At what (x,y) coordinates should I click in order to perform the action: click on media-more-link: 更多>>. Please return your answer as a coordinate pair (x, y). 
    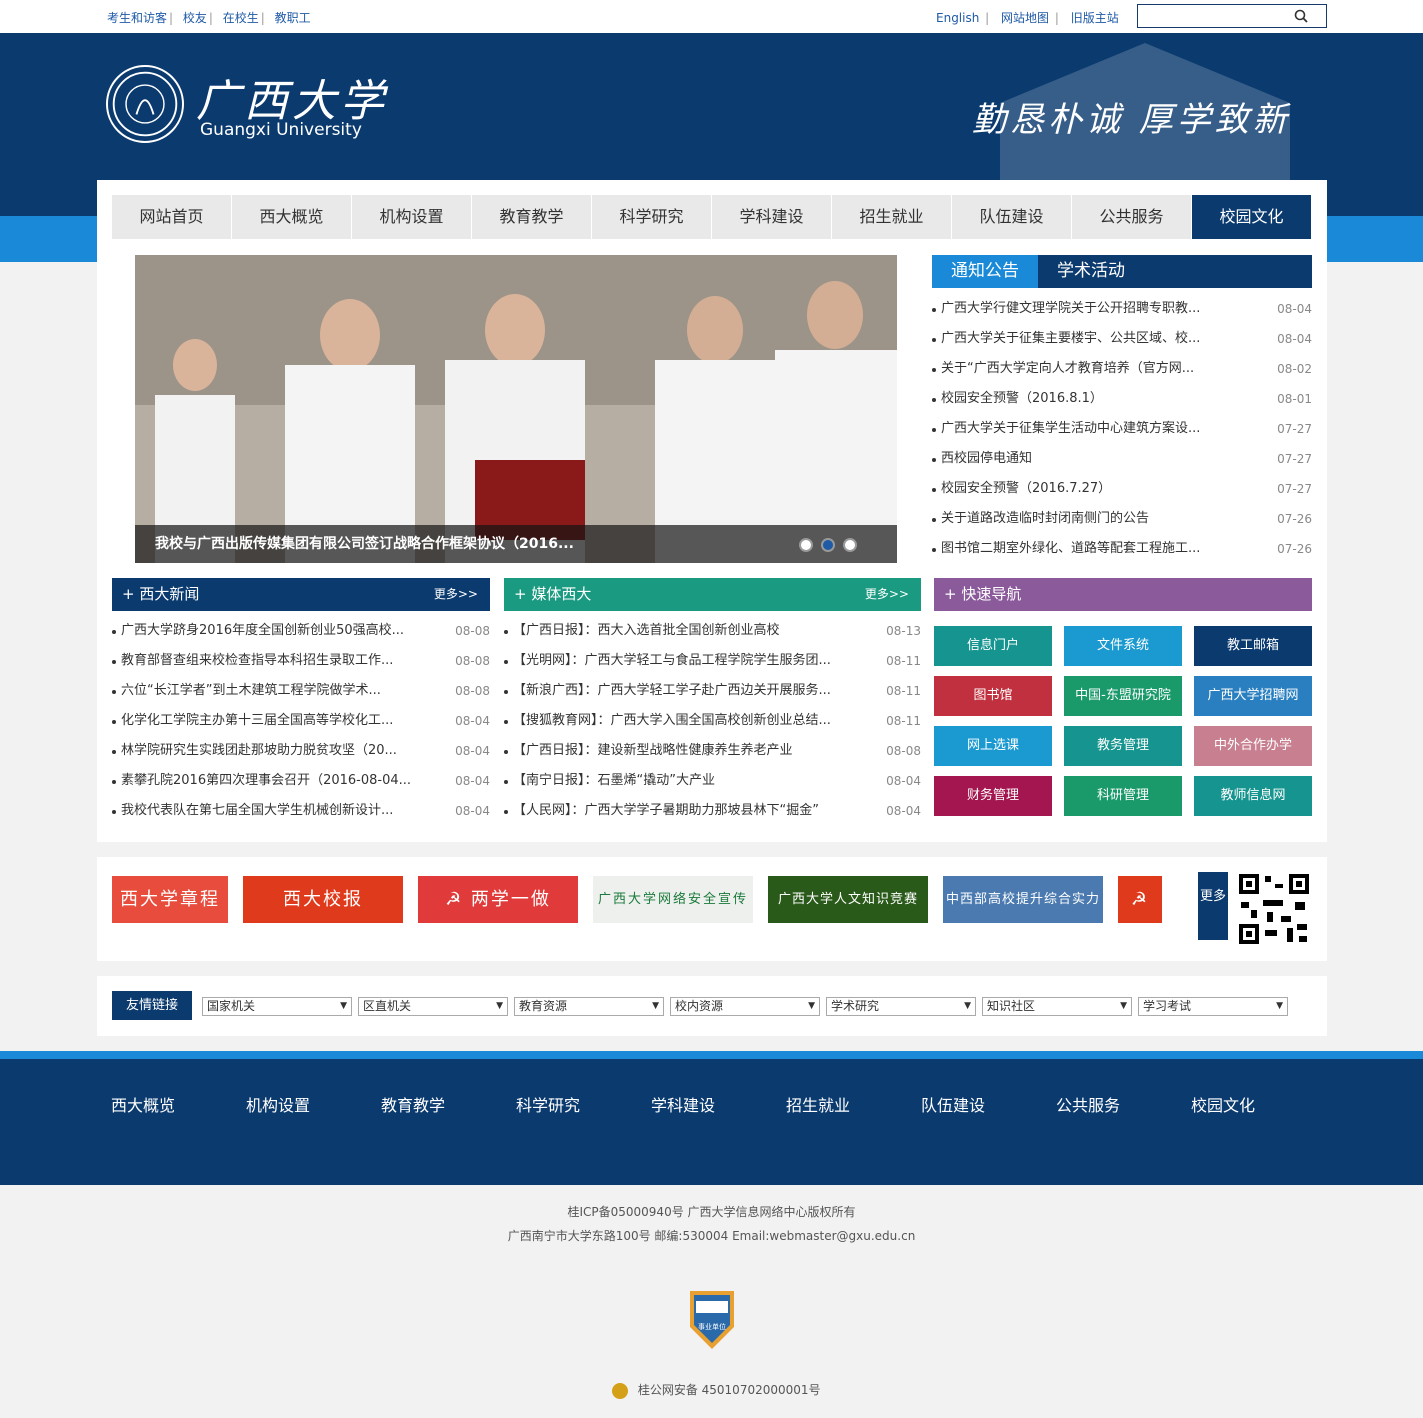
    Looking at the image, I should click on (887, 594).